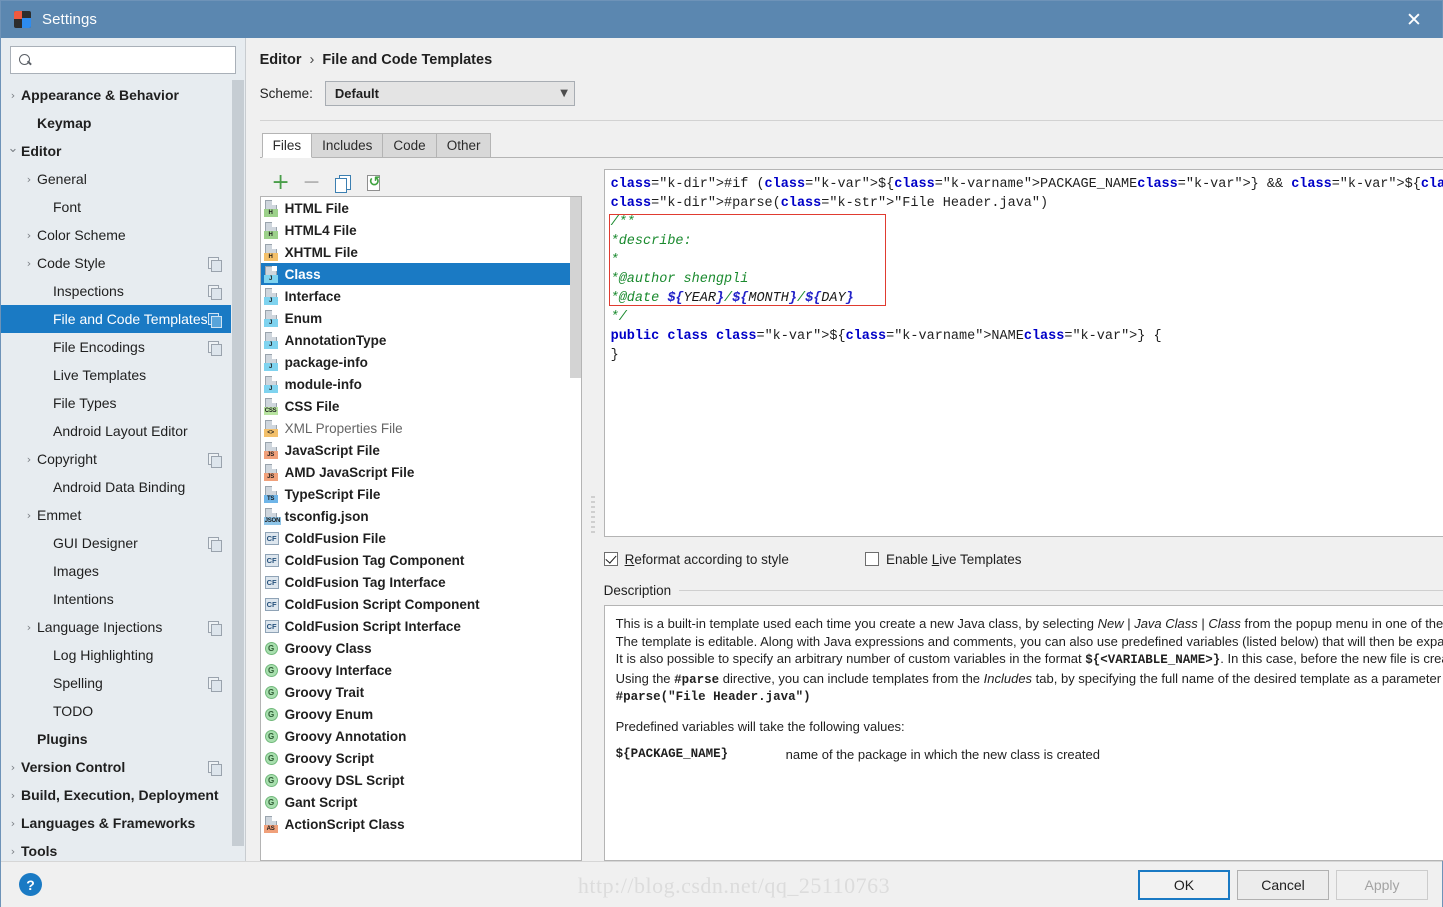 The image size is (1443, 907). Describe the element at coordinates (1382, 884) in the screenshot. I see `apply-button: Apply` at that location.